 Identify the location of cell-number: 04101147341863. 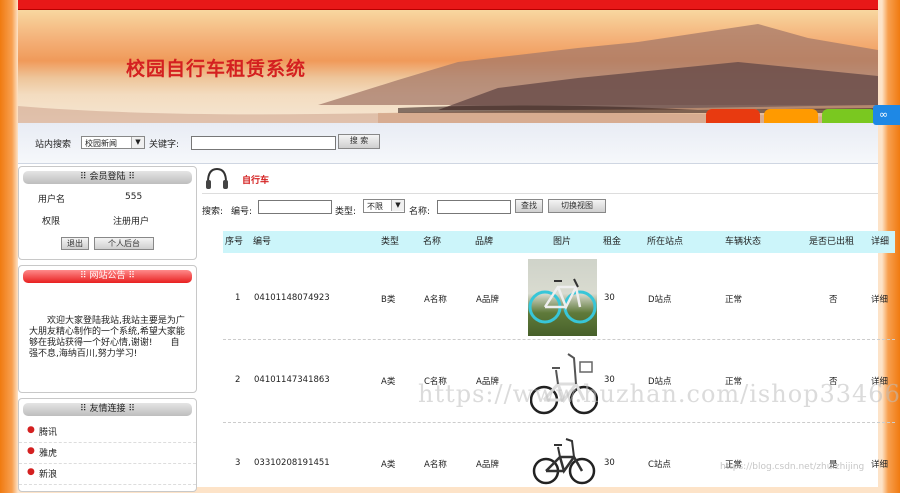
(292, 380).